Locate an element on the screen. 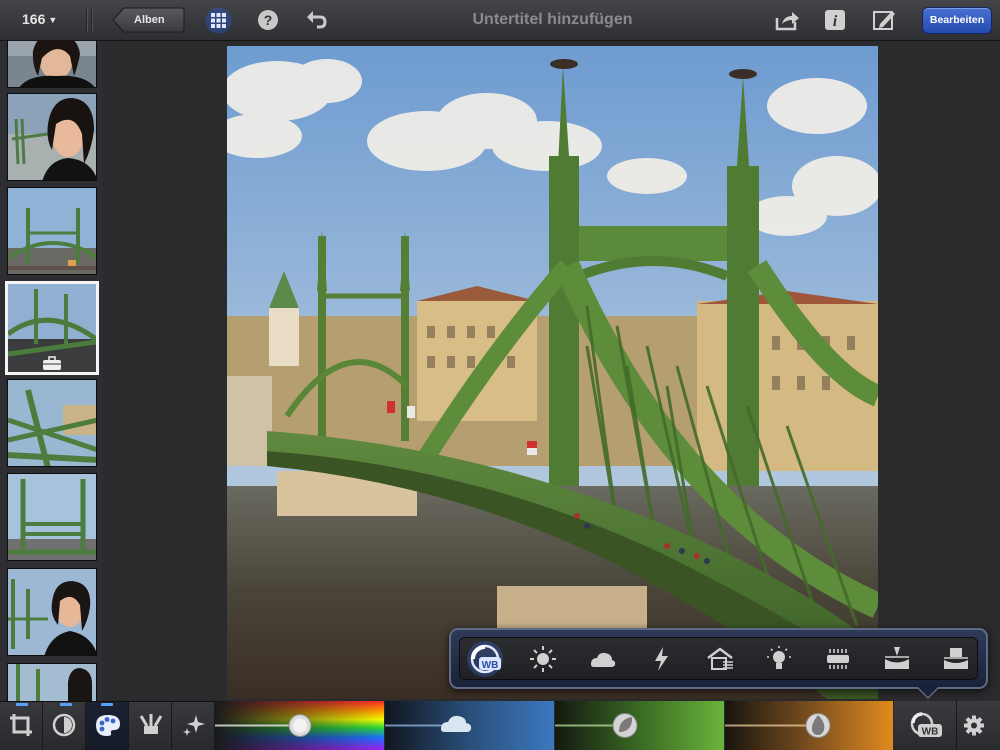 This screenshot has width=1000, height=750. effects-icon is located at coordinates (194, 725).